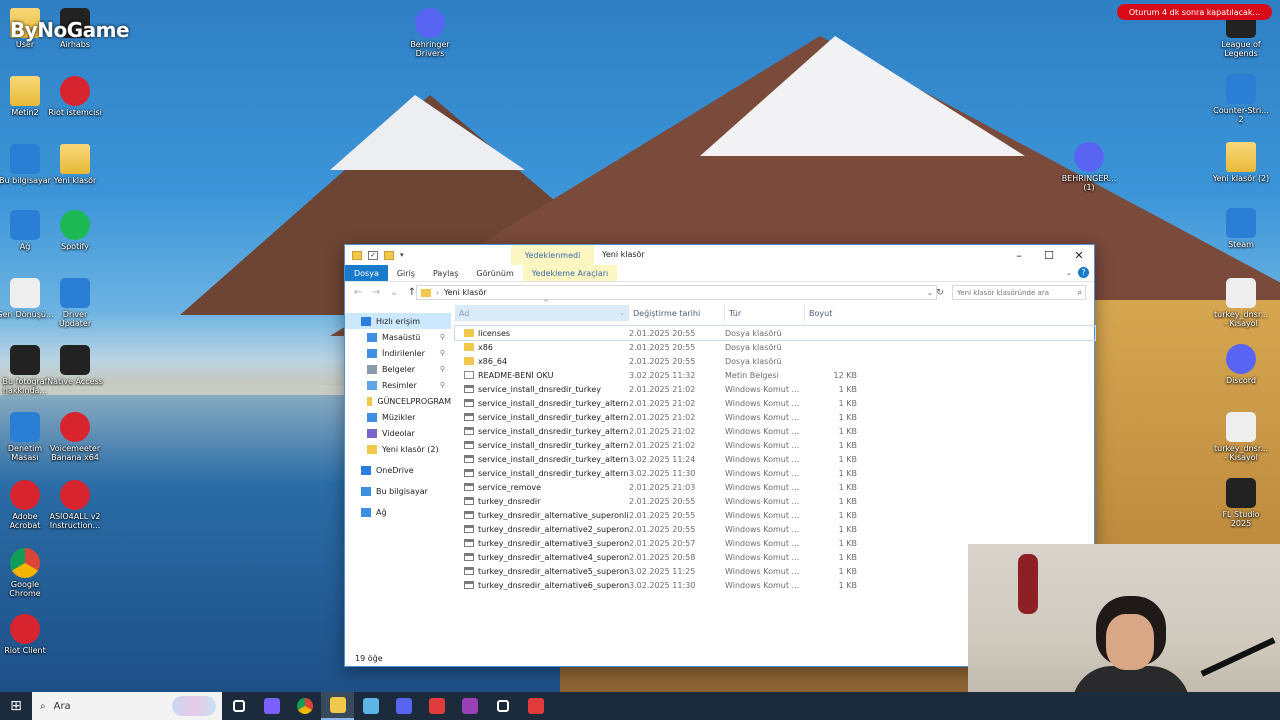 This screenshot has height=720, width=1280. Describe the element at coordinates (542, 313) in the screenshot. I see `column-header-name: Ad ⌄` at that location.